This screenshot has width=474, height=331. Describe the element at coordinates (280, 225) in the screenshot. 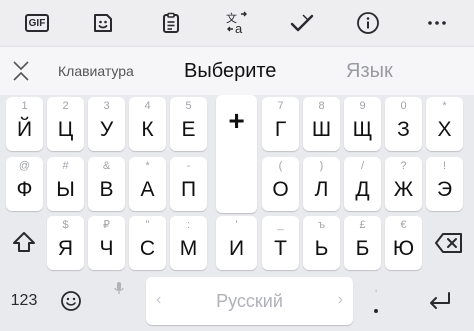

I see `key-hint: _` at that location.